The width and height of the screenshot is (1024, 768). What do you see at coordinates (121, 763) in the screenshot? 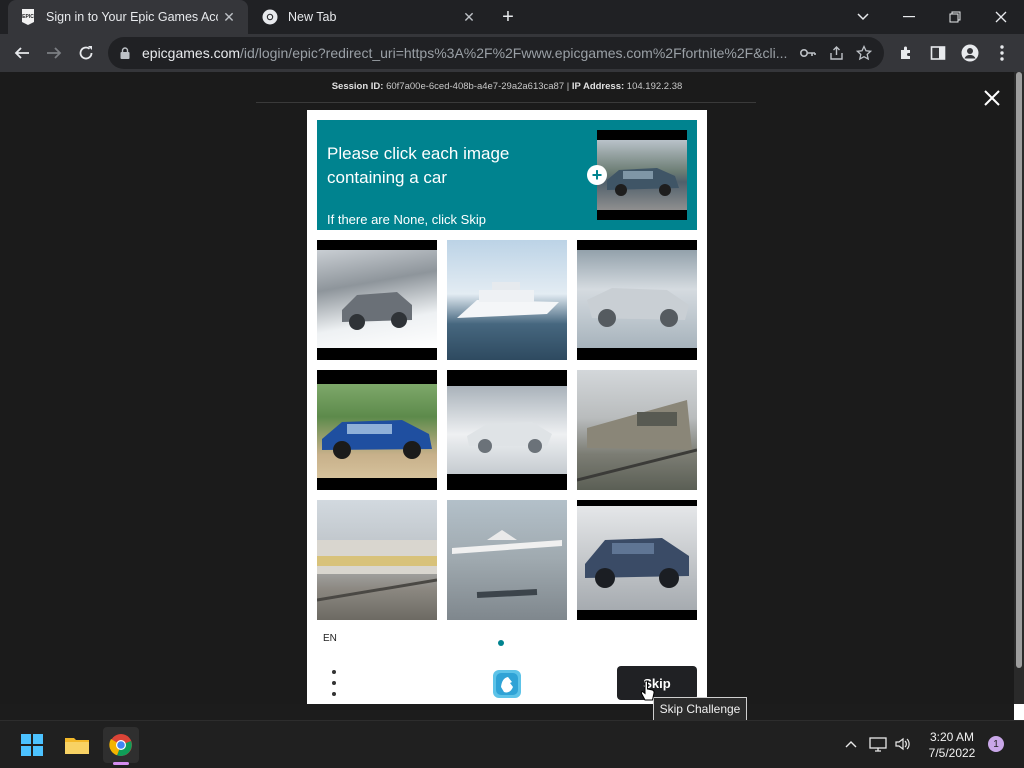
I see `active-app-indicator` at bounding box center [121, 763].